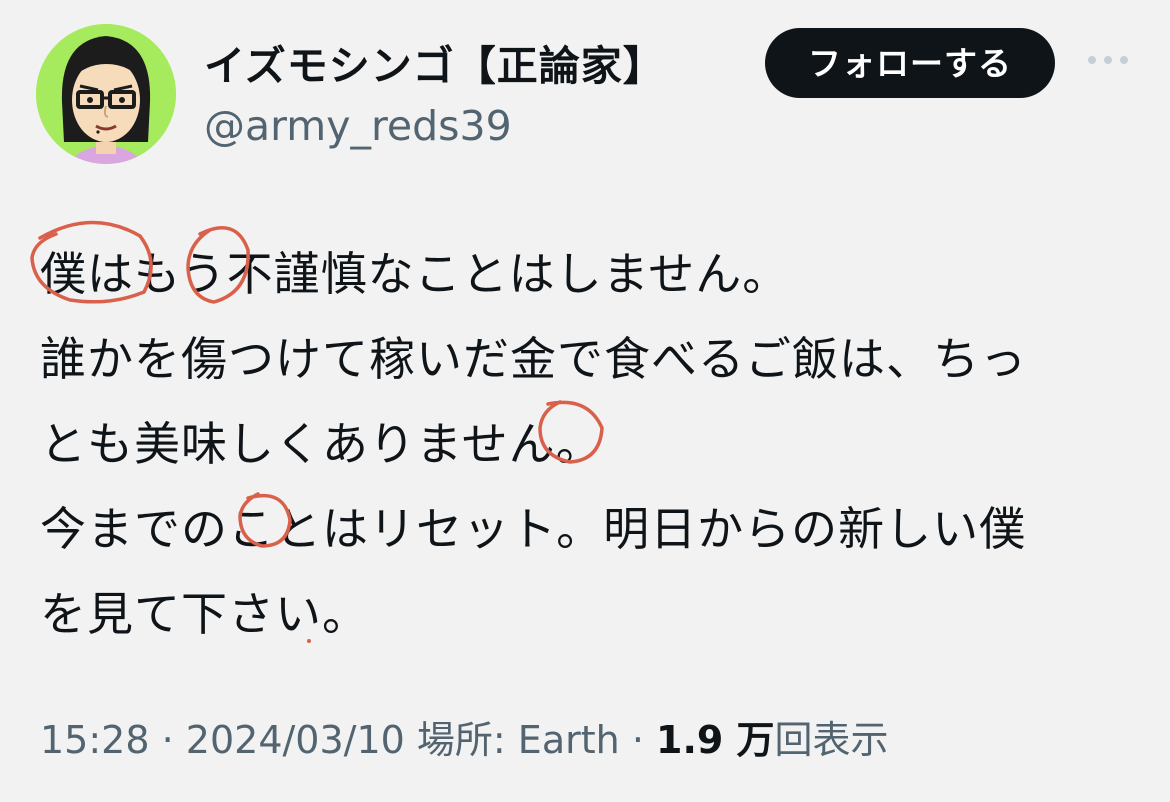 The image size is (1170, 802). Describe the element at coordinates (832, 740) in the screenshot. I see `views-label: 回表示` at that location.